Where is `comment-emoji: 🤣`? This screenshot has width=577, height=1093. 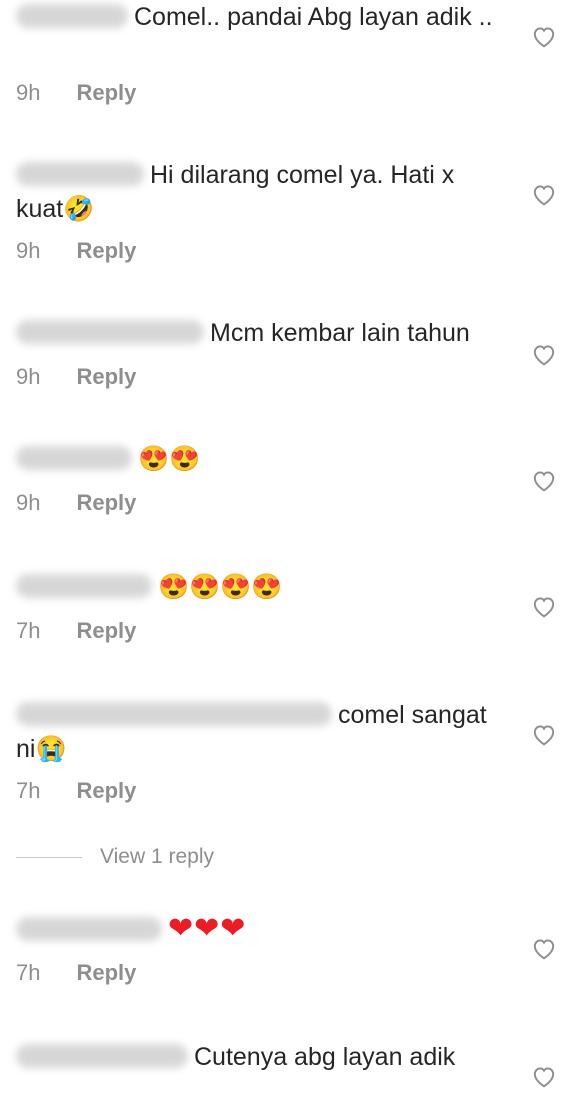
comment-emoji: 🤣 is located at coordinates (79, 209).